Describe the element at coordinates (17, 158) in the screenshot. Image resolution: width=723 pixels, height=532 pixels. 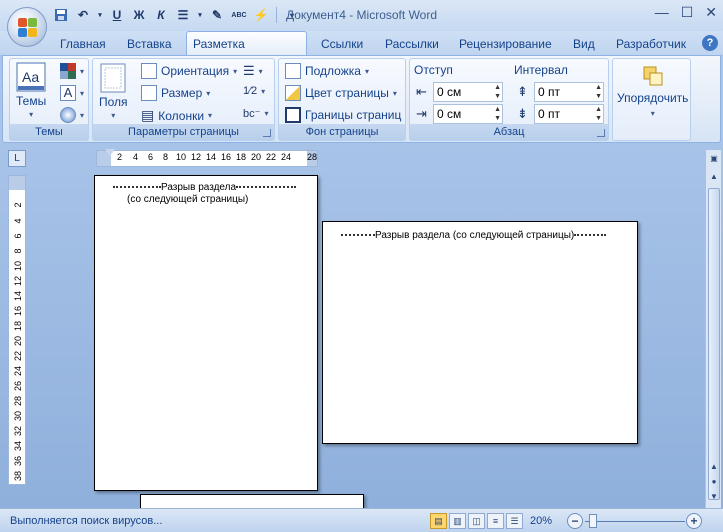
I see `tab-selector-button: L` at that location.